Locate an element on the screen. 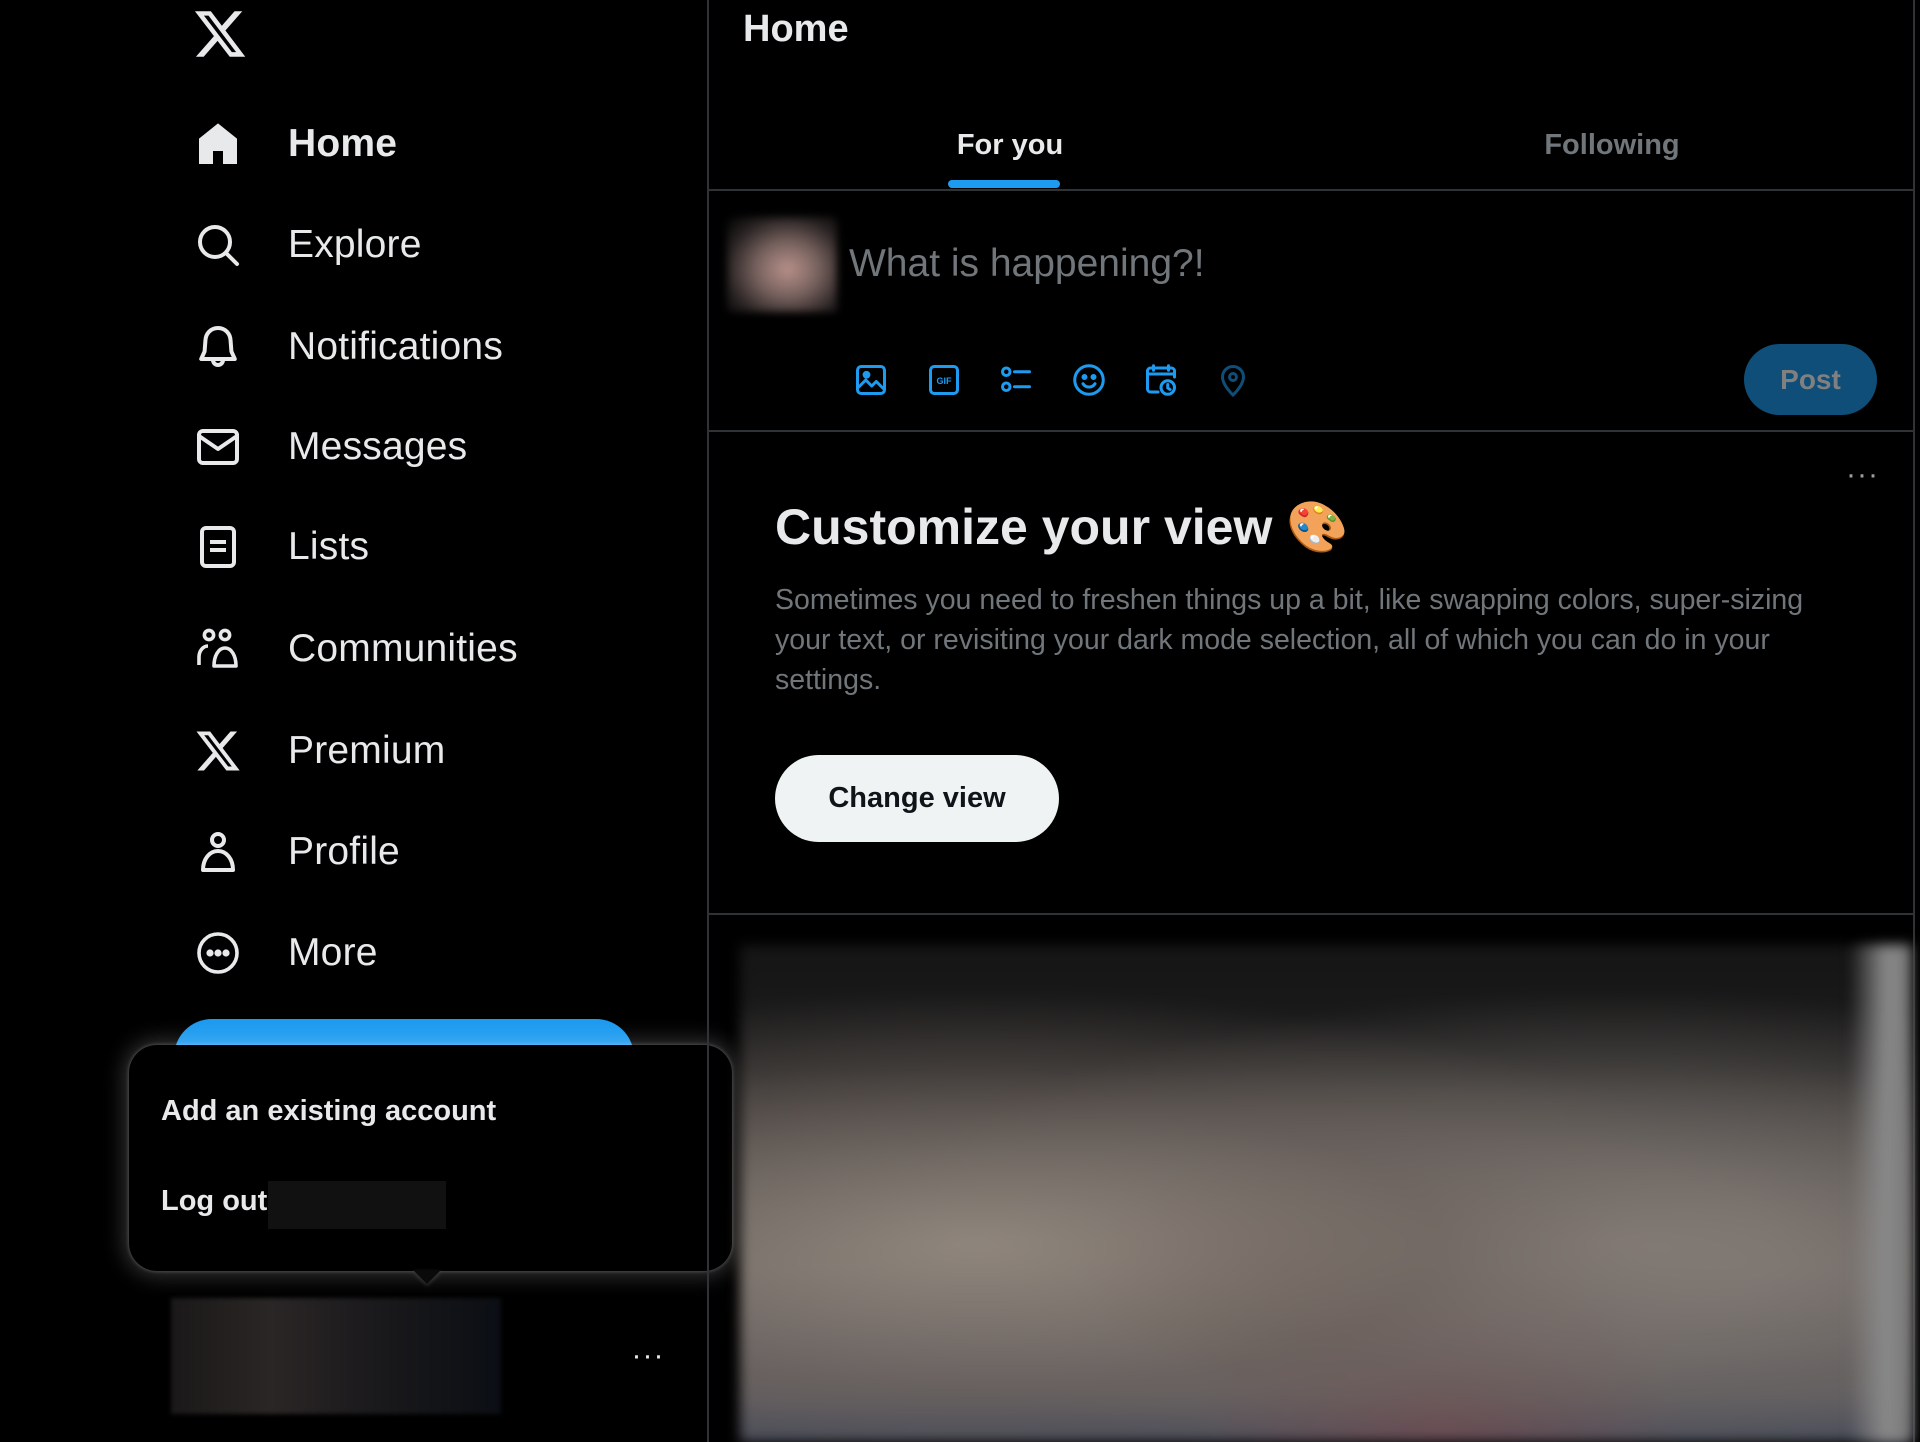  sidebar-item-profile: Profile is located at coordinates (295, 852).